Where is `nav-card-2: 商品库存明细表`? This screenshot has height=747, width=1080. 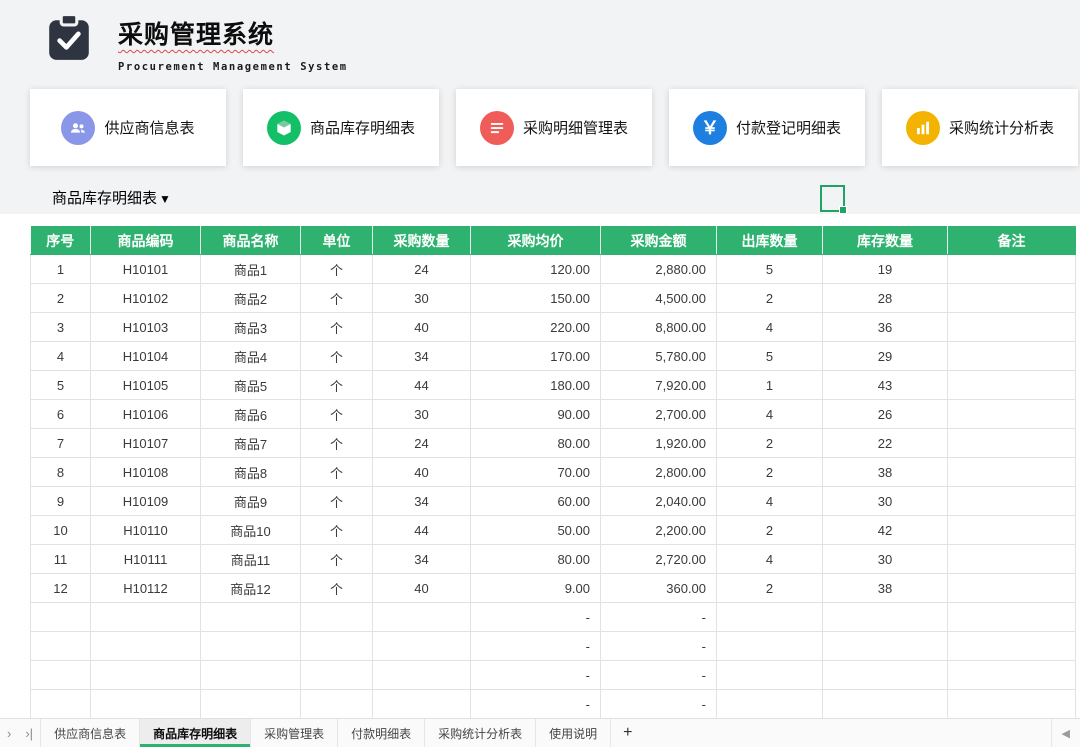 nav-card-2: 商品库存明细表 is located at coordinates (341, 127).